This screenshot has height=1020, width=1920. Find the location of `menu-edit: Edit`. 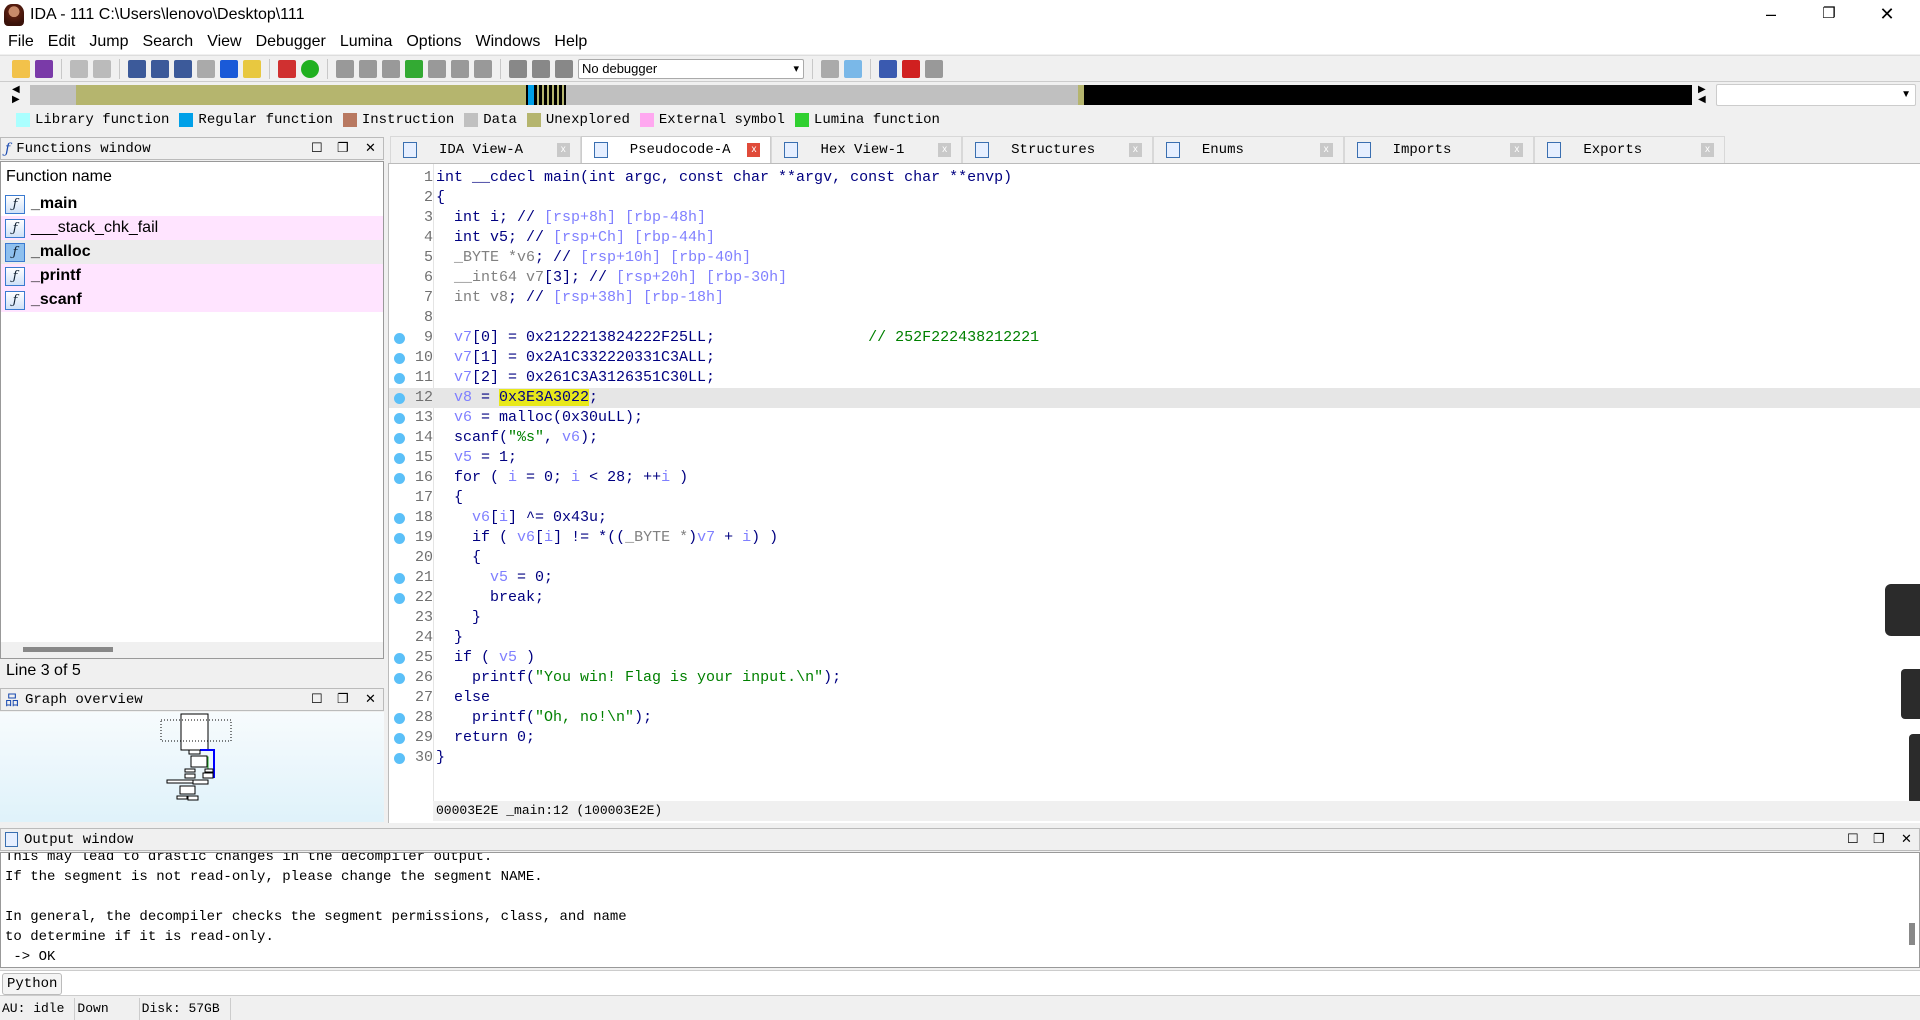

menu-edit: Edit is located at coordinates (62, 42).